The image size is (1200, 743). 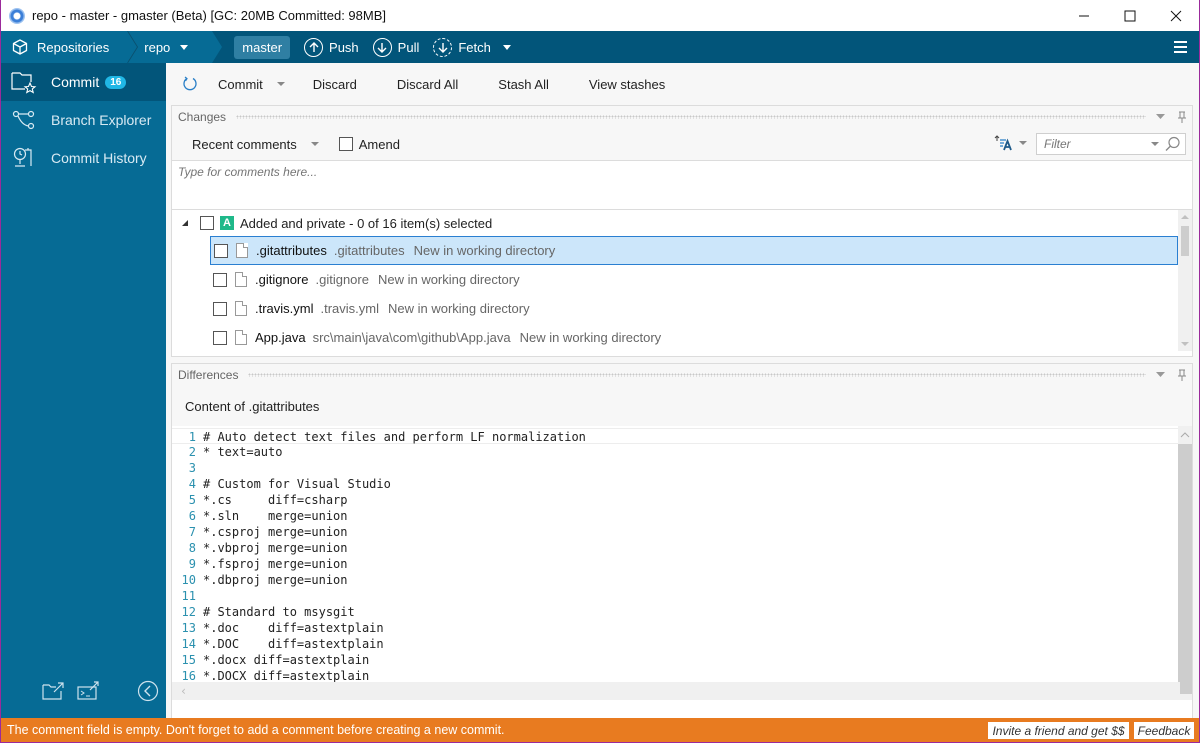 I want to click on expand-collapse-icon, so click(x=185, y=223).